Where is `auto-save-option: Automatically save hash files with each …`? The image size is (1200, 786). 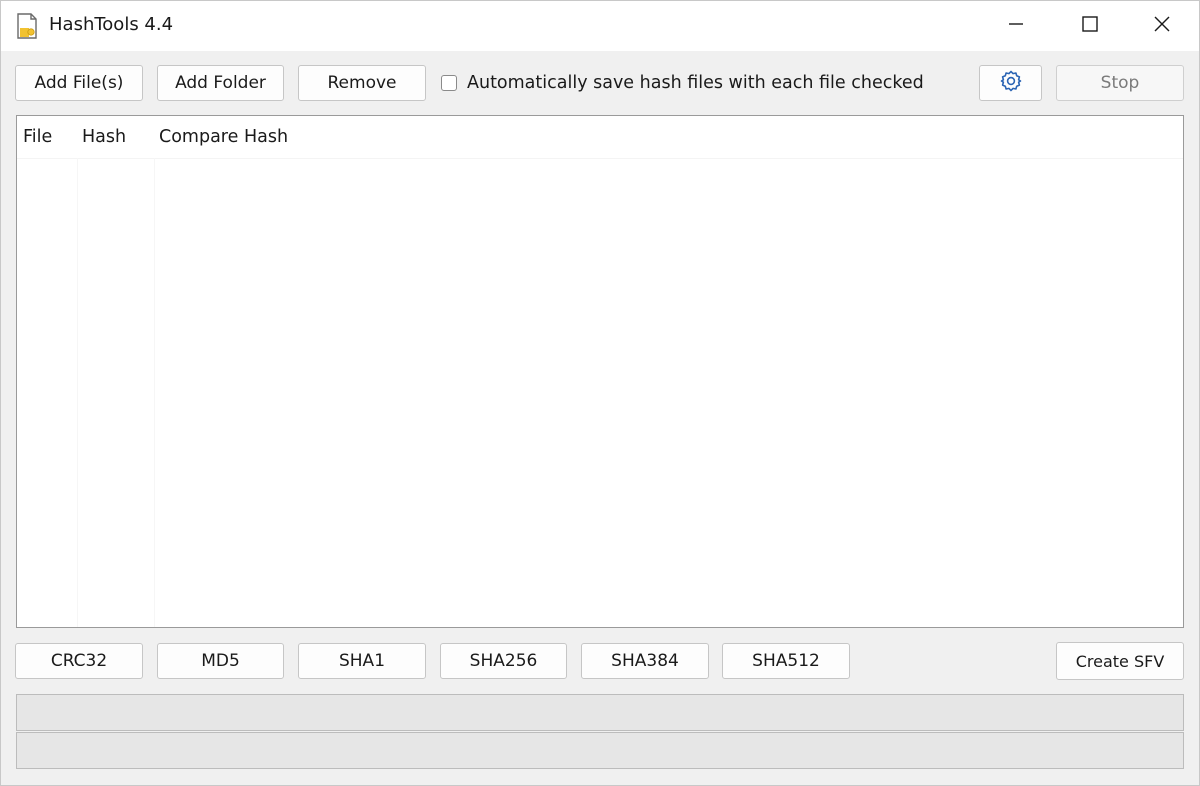
auto-save-option: Automatically save hash files with each … is located at coordinates (682, 83).